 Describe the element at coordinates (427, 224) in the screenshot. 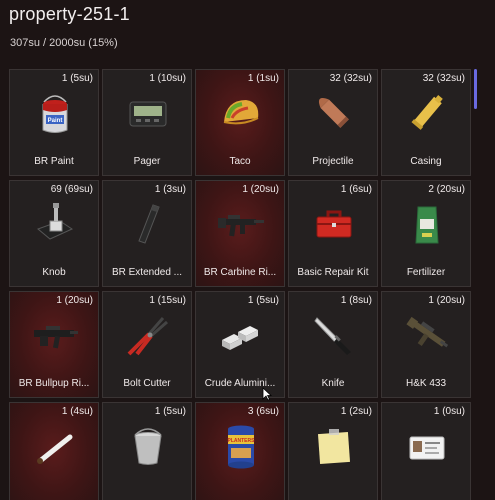

I see `fertilizer-bag-icon` at that location.